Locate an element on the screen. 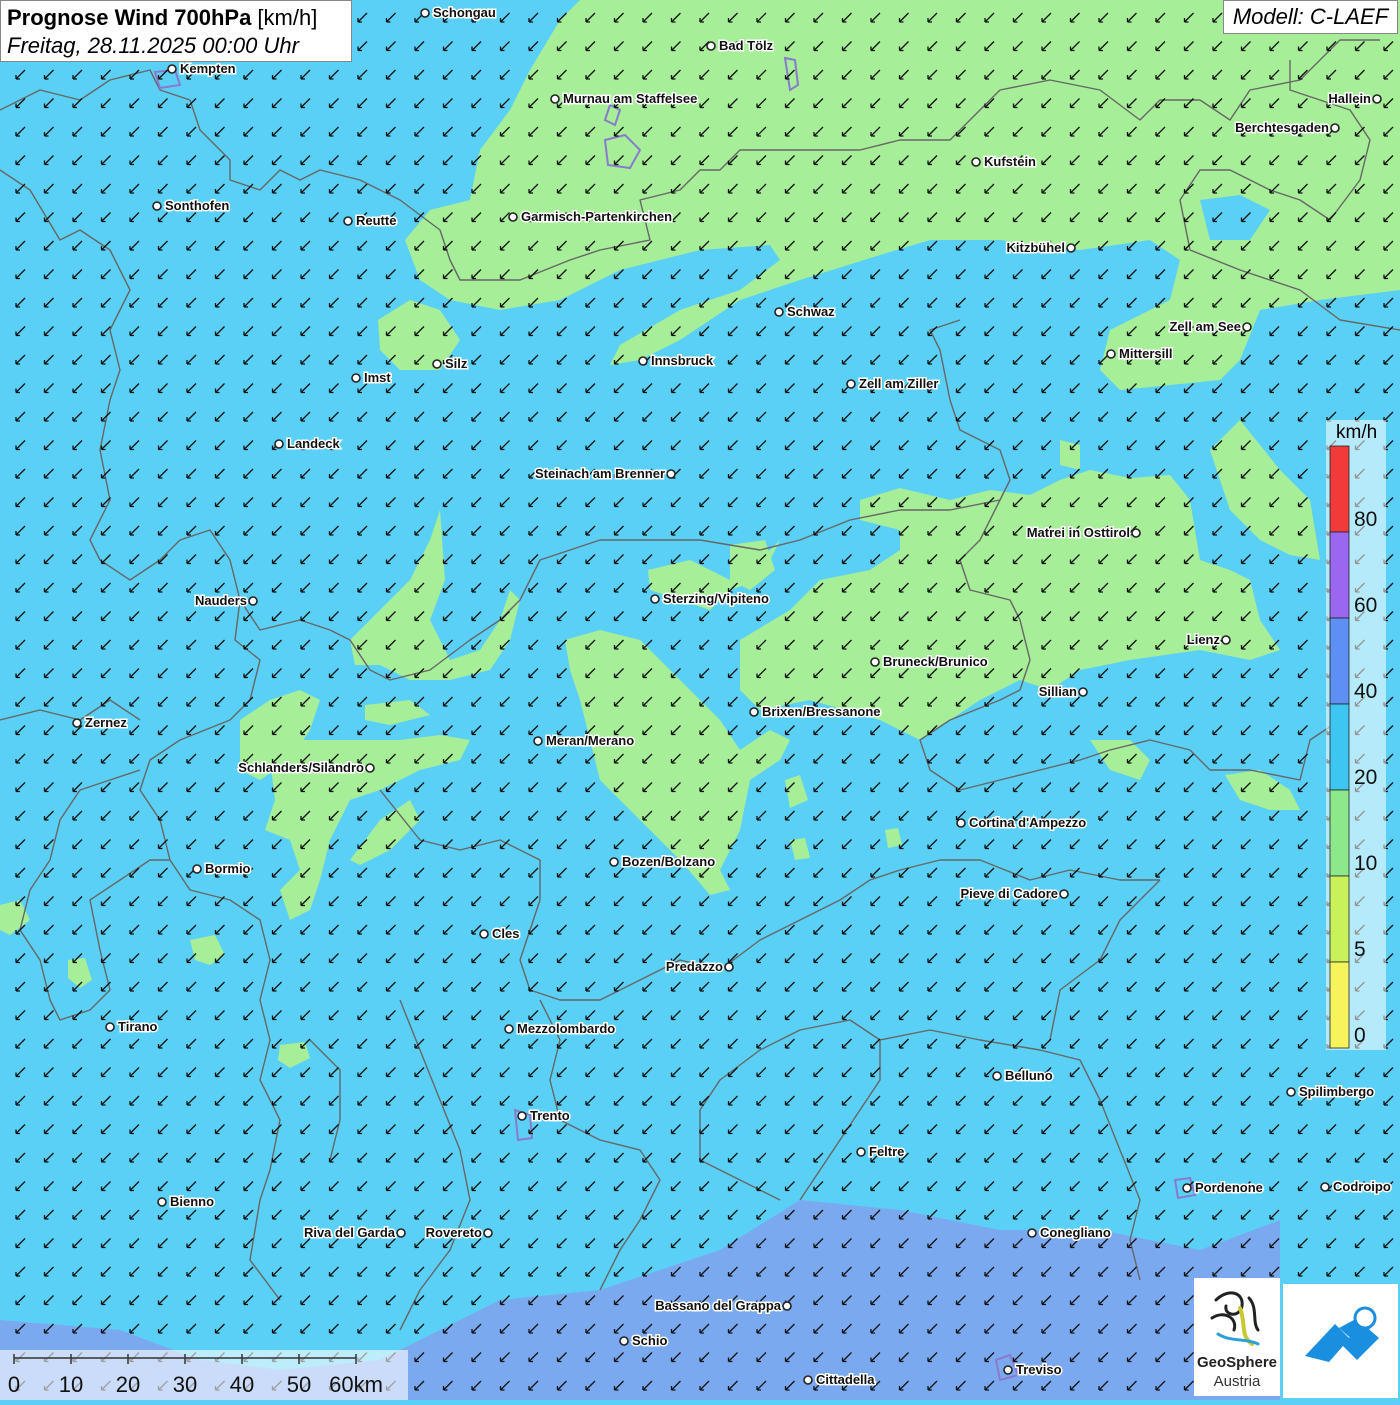  city-marker: Innsbruck is located at coordinates (676, 361).